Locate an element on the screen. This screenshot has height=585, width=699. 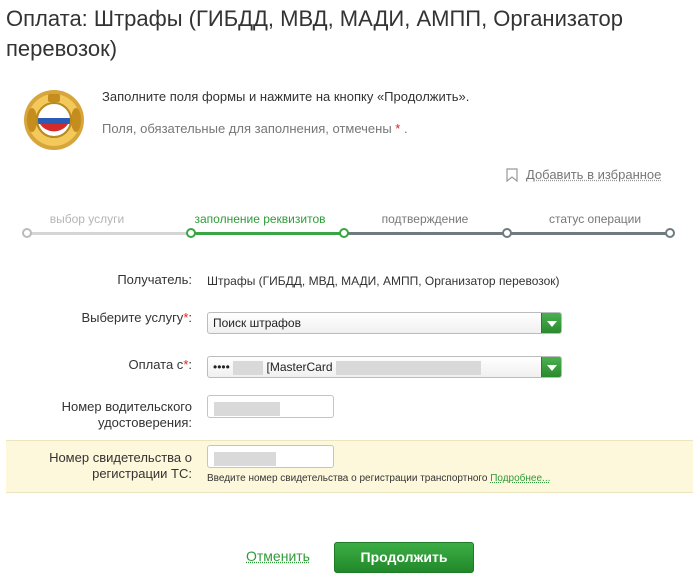
step-dot-fill-details is located at coordinates (191, 233).